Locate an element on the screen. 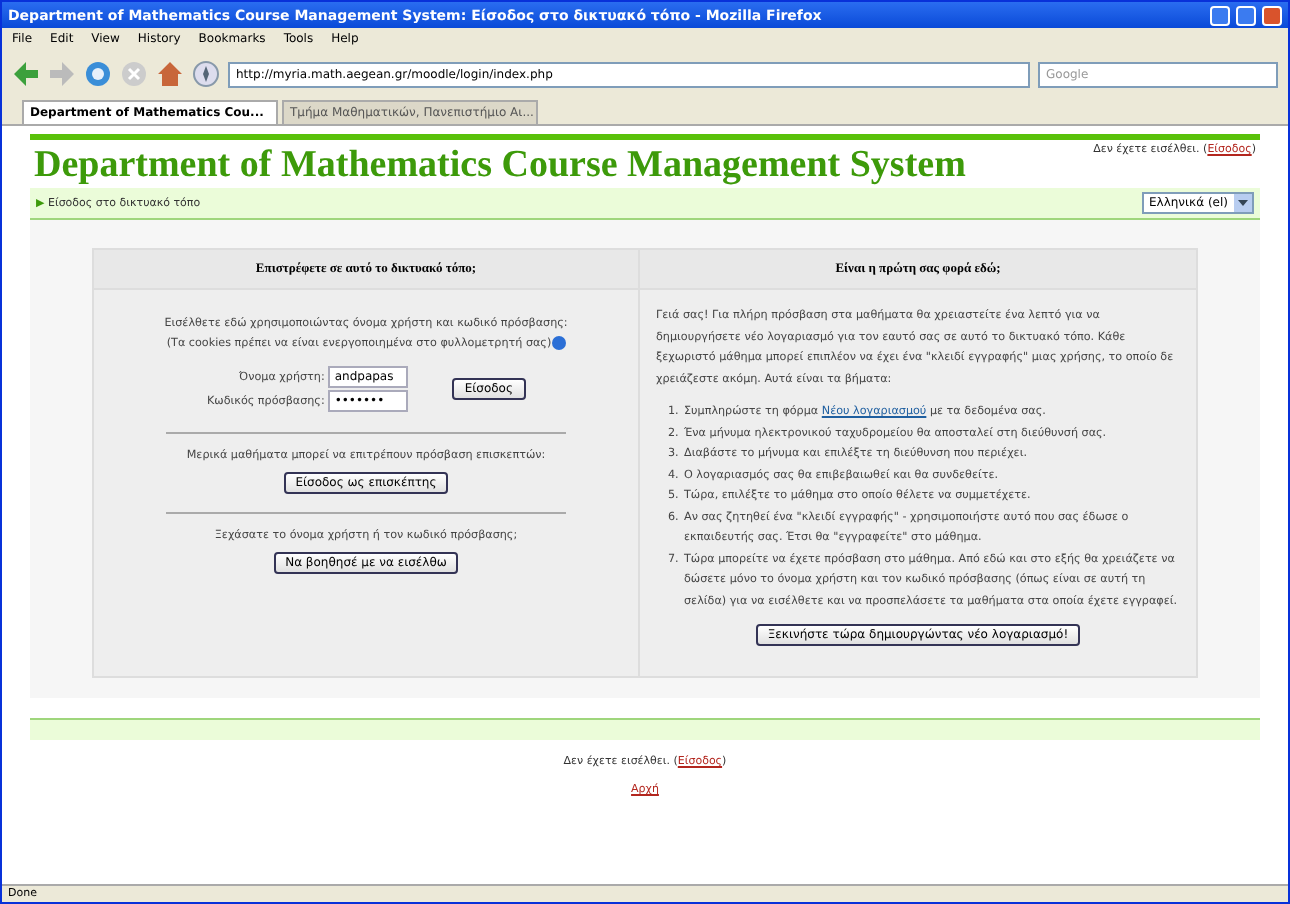  site-title: Department of Mathematics Course Management System is located at coordinates (500, 166).